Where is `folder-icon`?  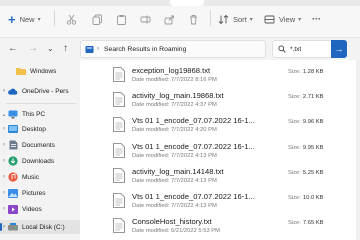 folder-icon is located at coordinates (21, 71).